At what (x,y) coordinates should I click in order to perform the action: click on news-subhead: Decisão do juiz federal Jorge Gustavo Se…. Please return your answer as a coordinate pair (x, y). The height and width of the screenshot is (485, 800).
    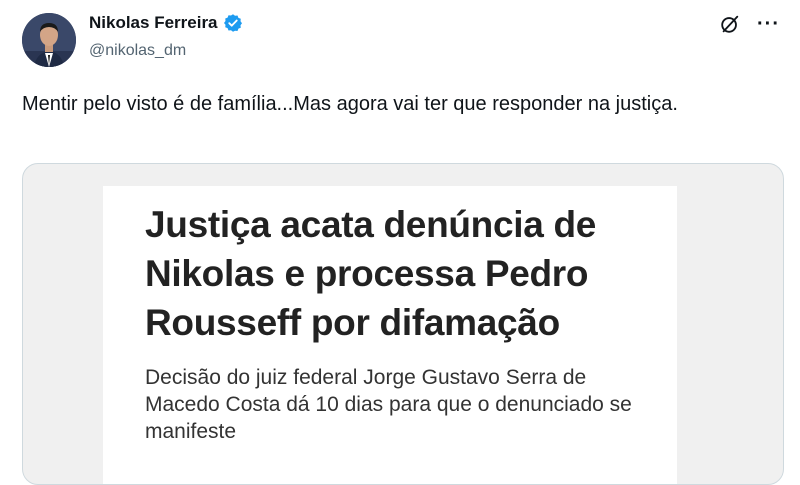
    Looking at the image, I should click on (388, 404).